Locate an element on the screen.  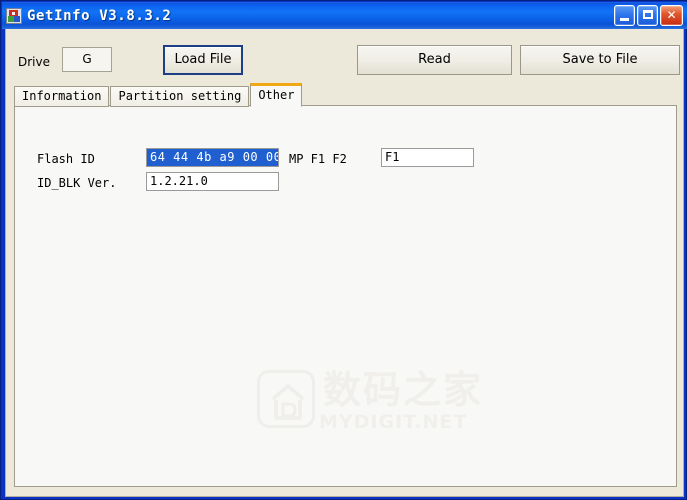
minimize-icon is located at coordinates (624, 19).